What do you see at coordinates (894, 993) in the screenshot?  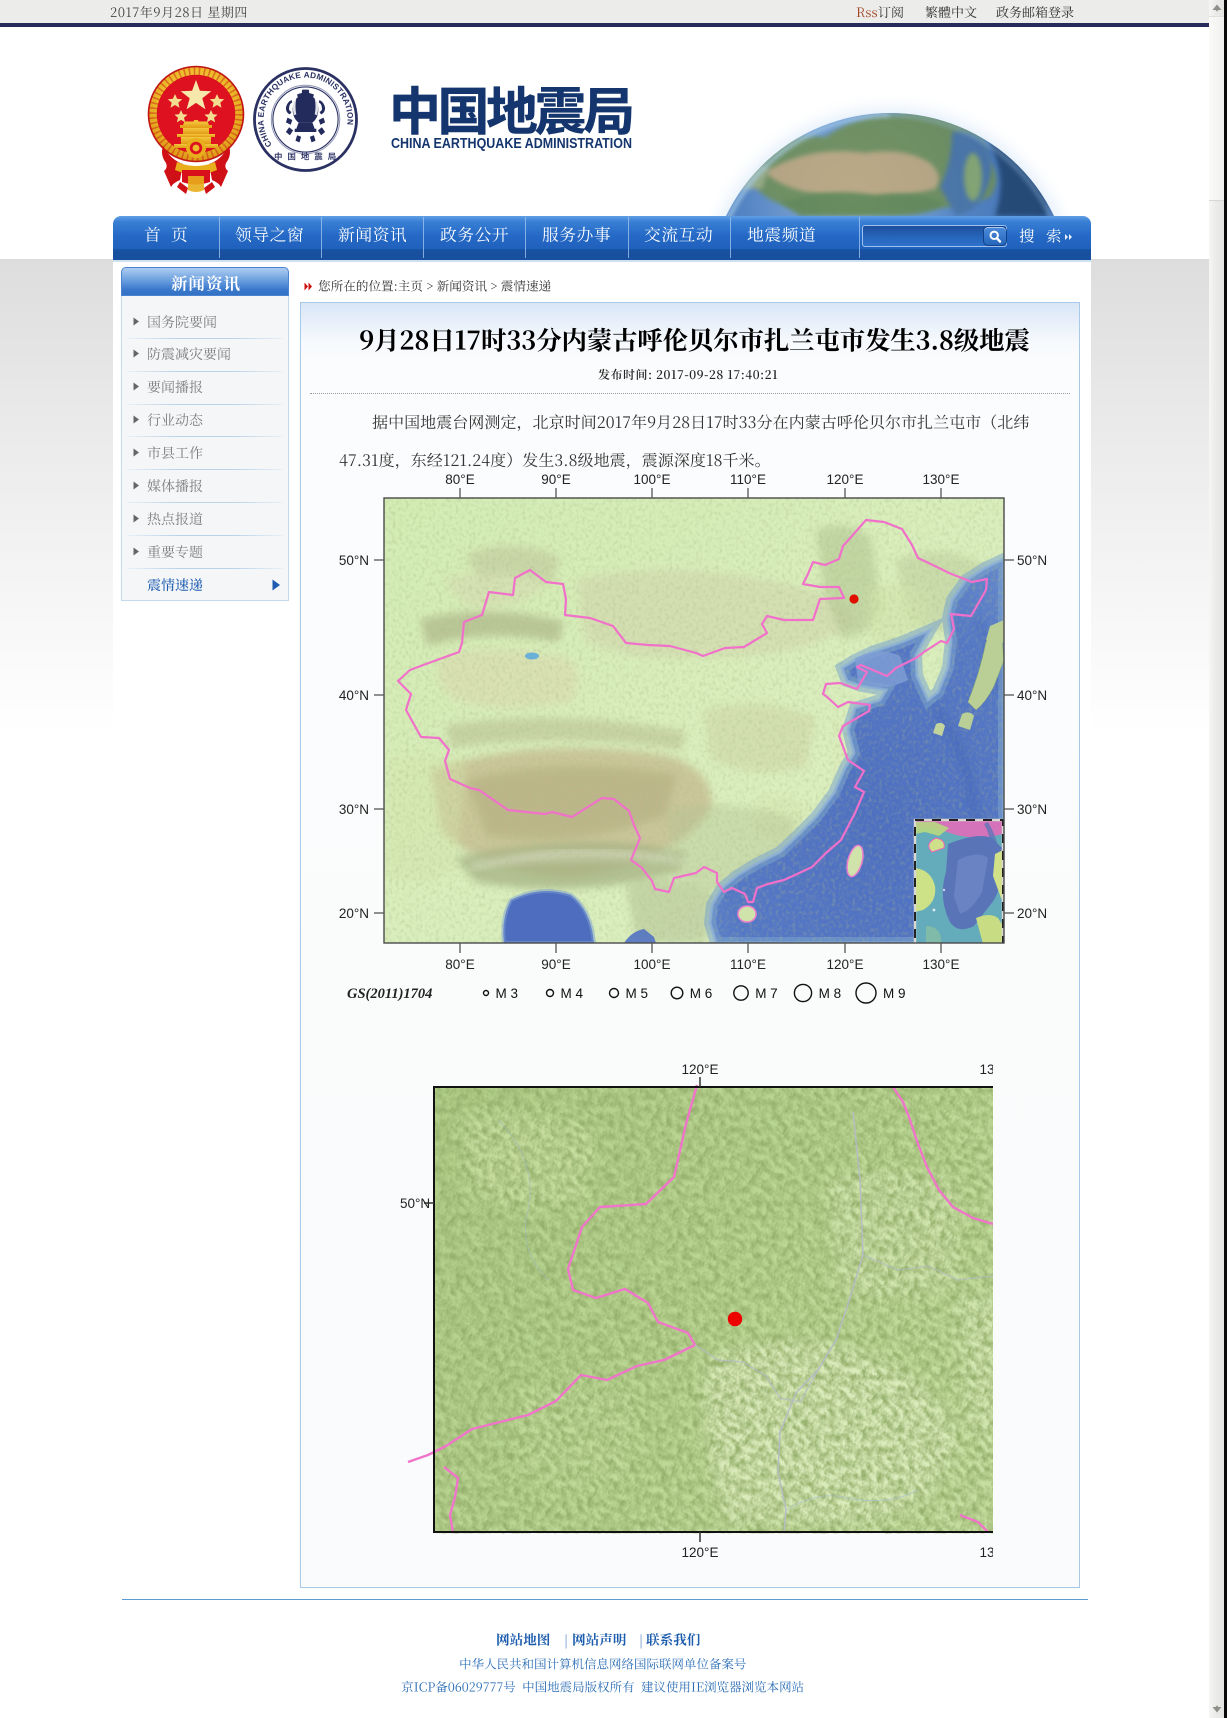 I see `svg-text: M 9` at bounding box center [894, 993].